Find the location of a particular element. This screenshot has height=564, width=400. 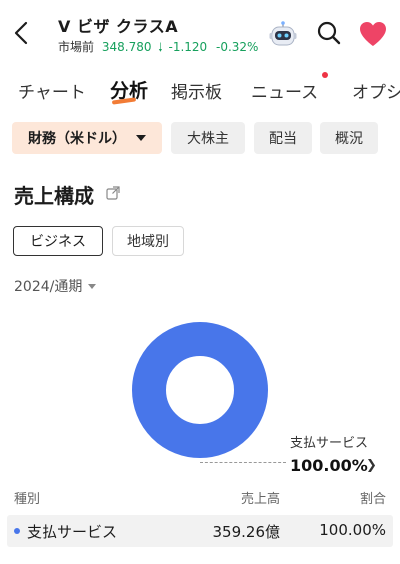

callout-value: 100.00% is located at coordinates (329, 465).